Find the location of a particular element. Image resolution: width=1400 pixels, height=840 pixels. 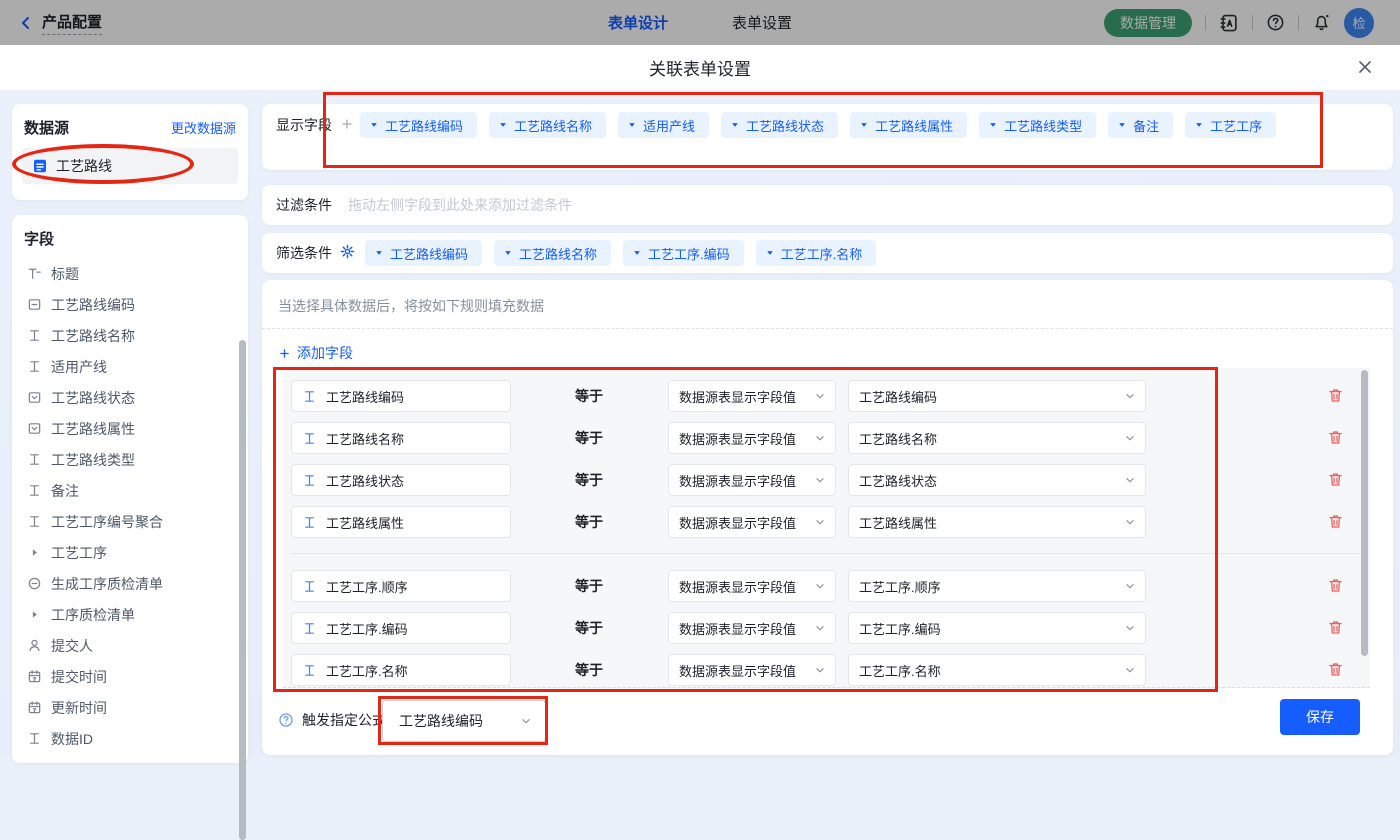

display-field-tag: 工艺路线状态 is located at coordinates (780, 125).